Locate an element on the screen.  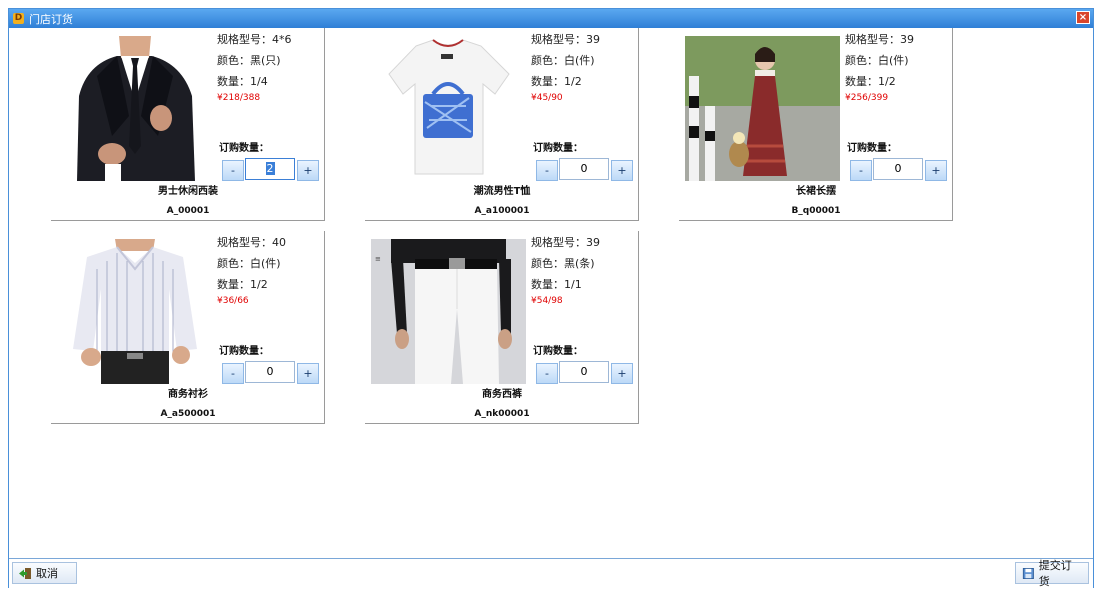
footer-bar: 取消 提交订货 is located at coordinates (551, 573).